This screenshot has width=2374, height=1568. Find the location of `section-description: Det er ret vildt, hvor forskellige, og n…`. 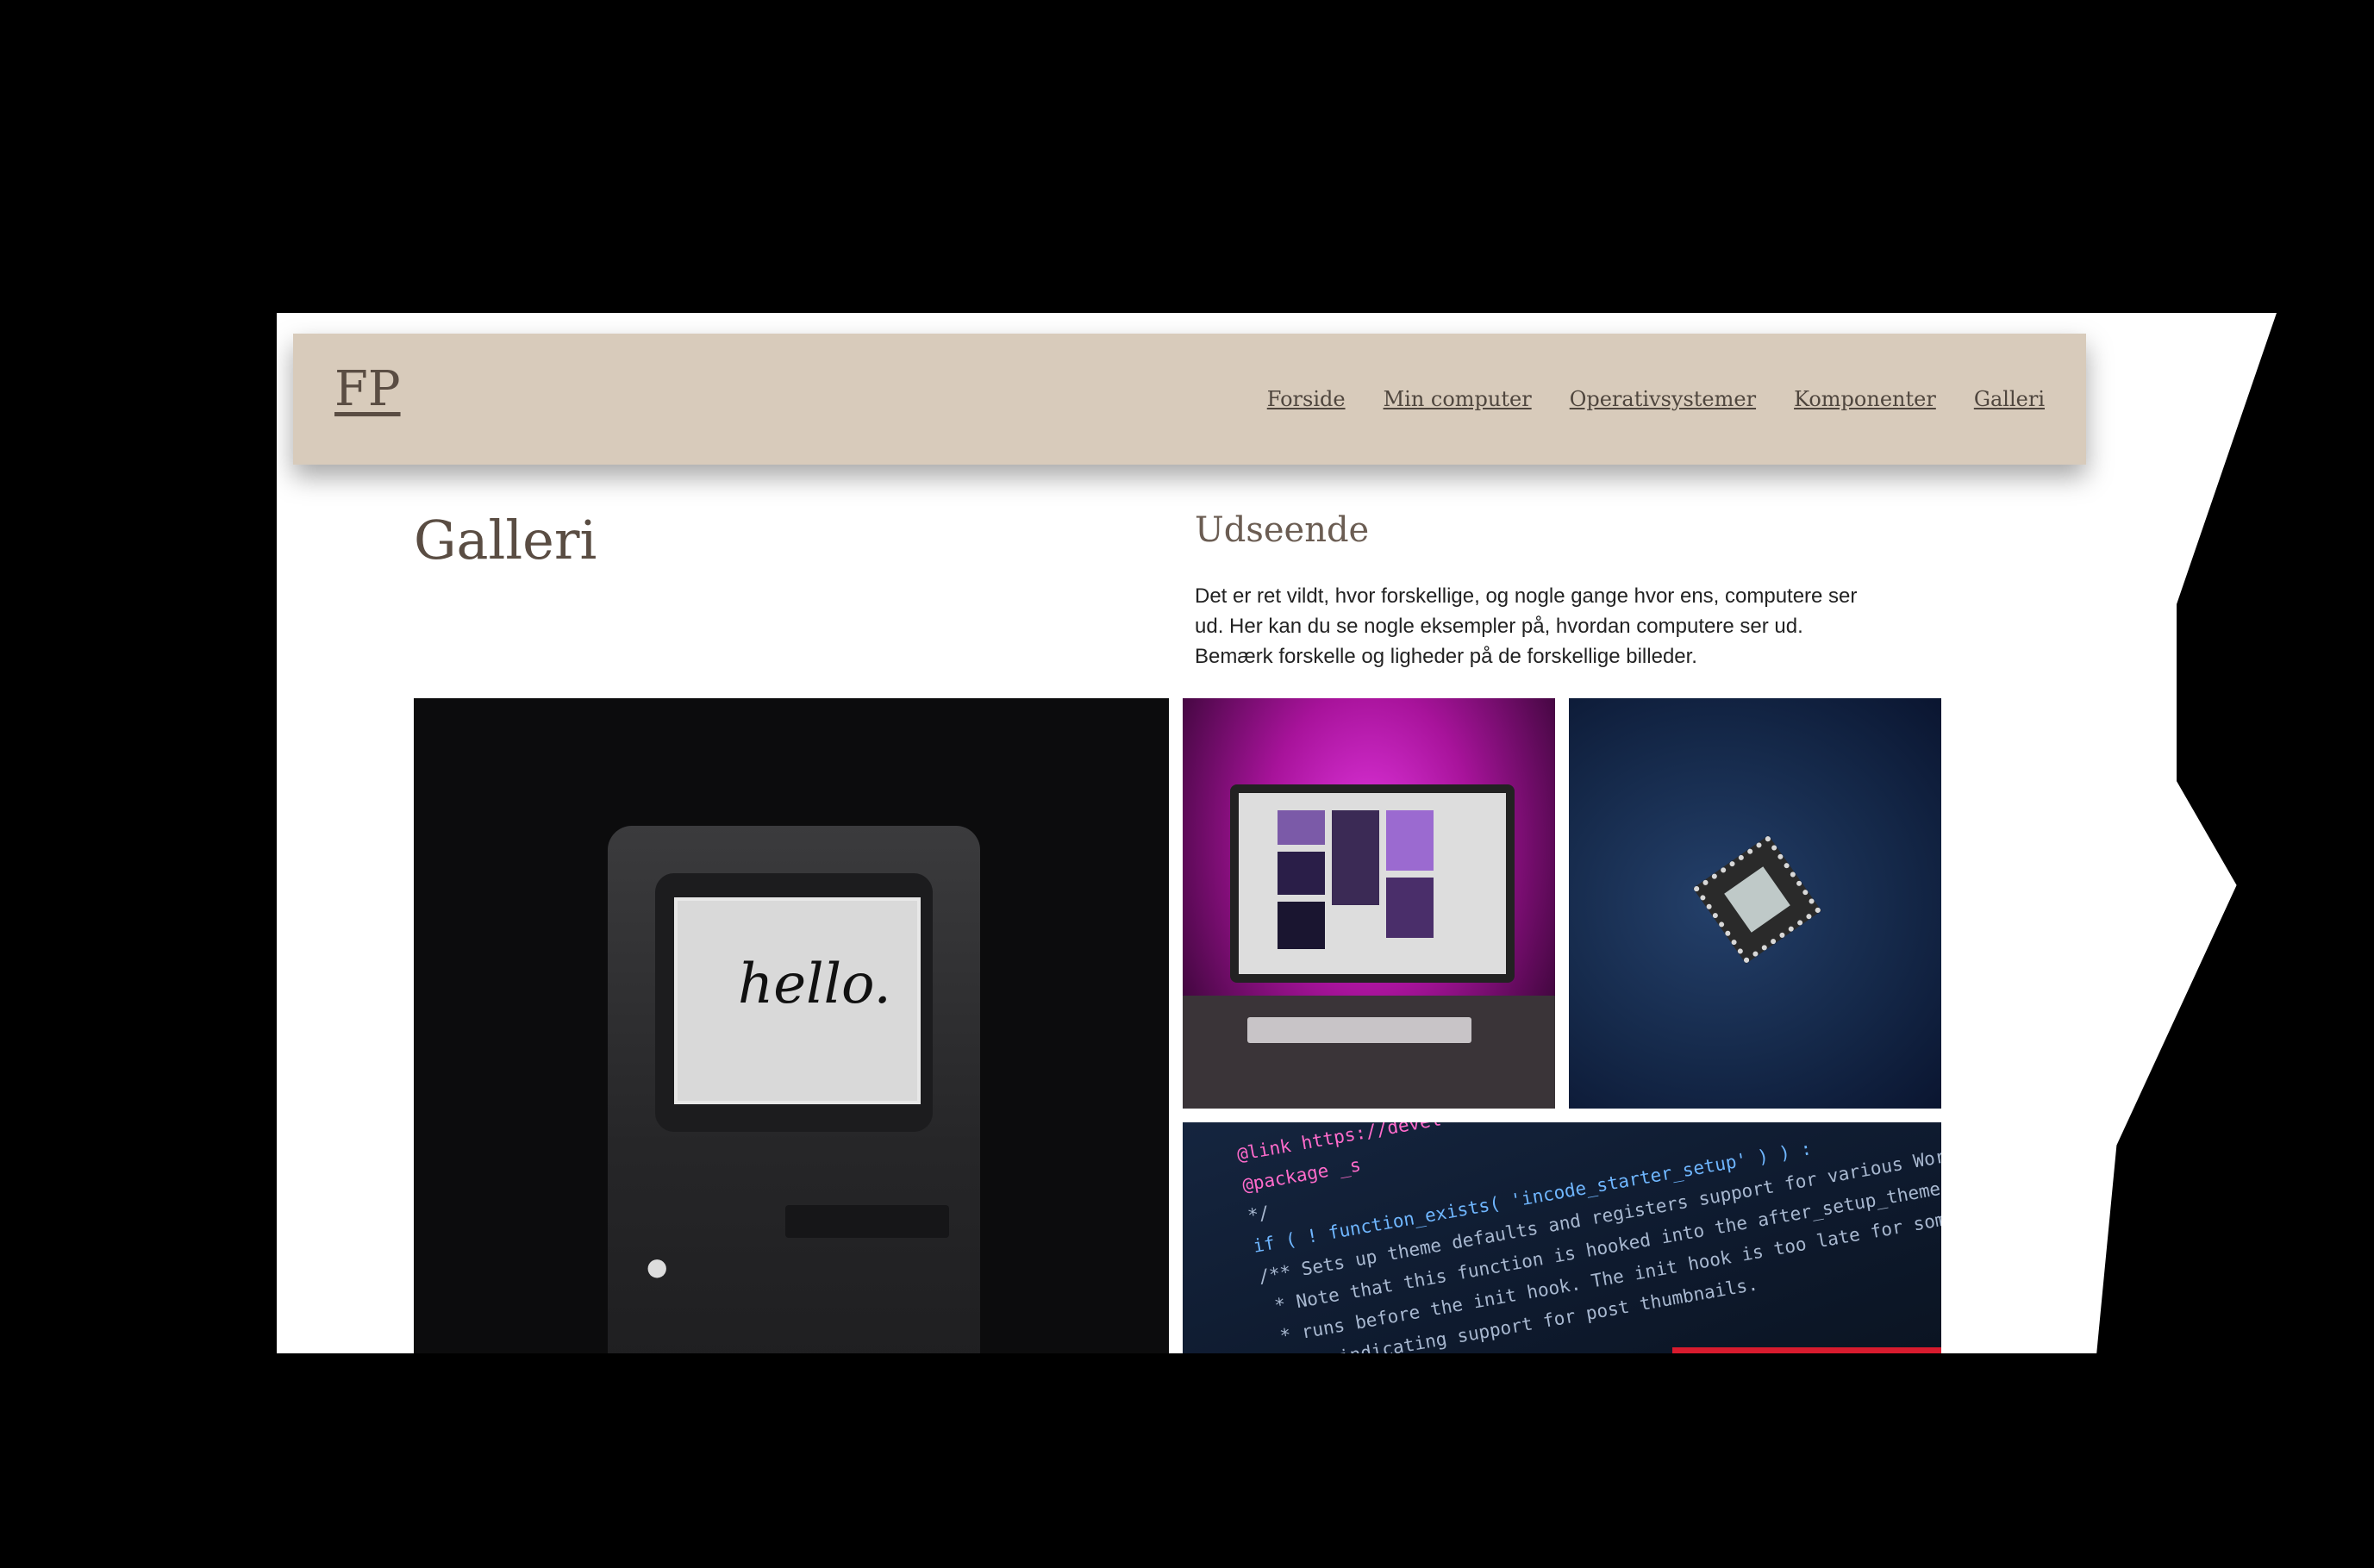

section-description: Det er ret vildt, hvor forskellige, og n… is located at coordinates (1526, 626).